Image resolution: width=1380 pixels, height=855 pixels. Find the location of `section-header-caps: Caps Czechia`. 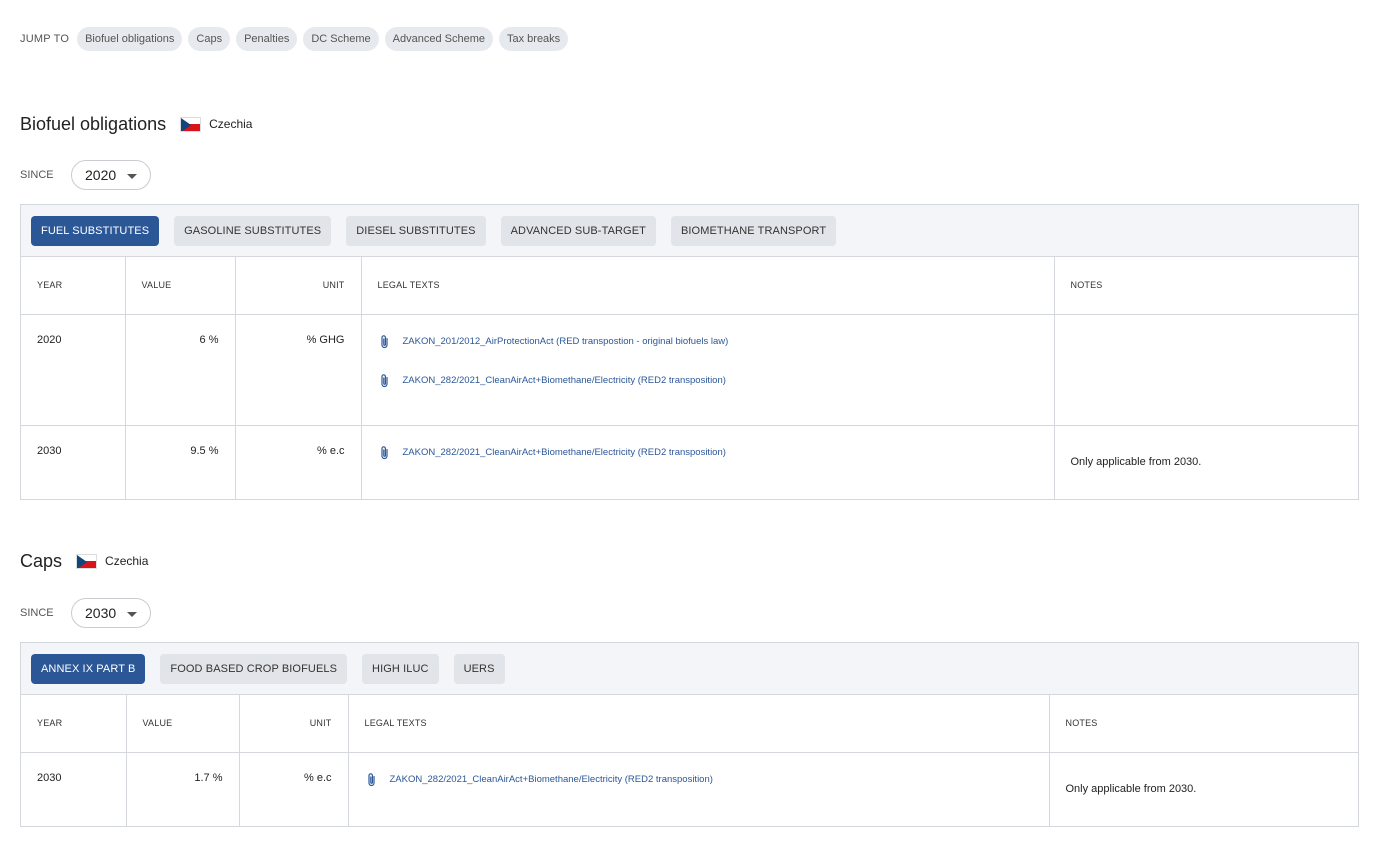

section-header-caps: Caps Czechia is located at coordinates (84, 561).